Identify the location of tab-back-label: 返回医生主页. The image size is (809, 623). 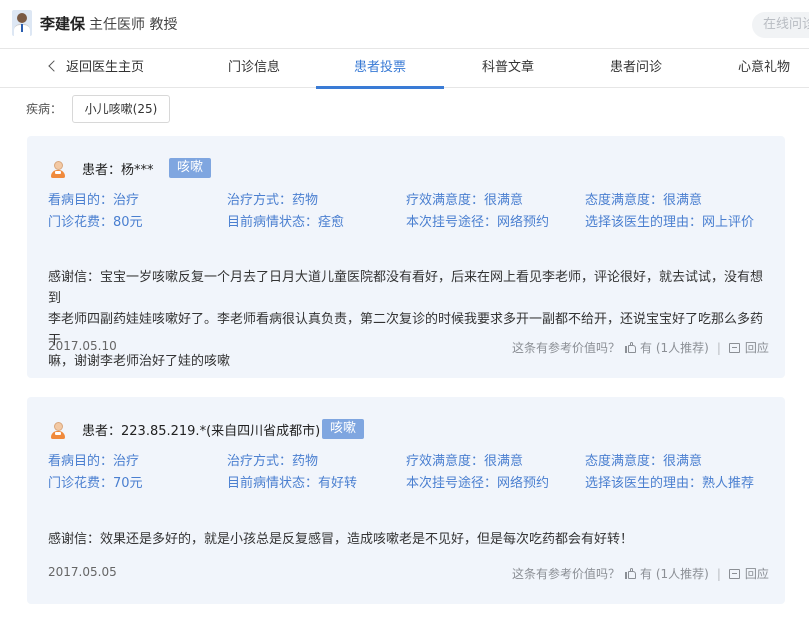
(105, 67).